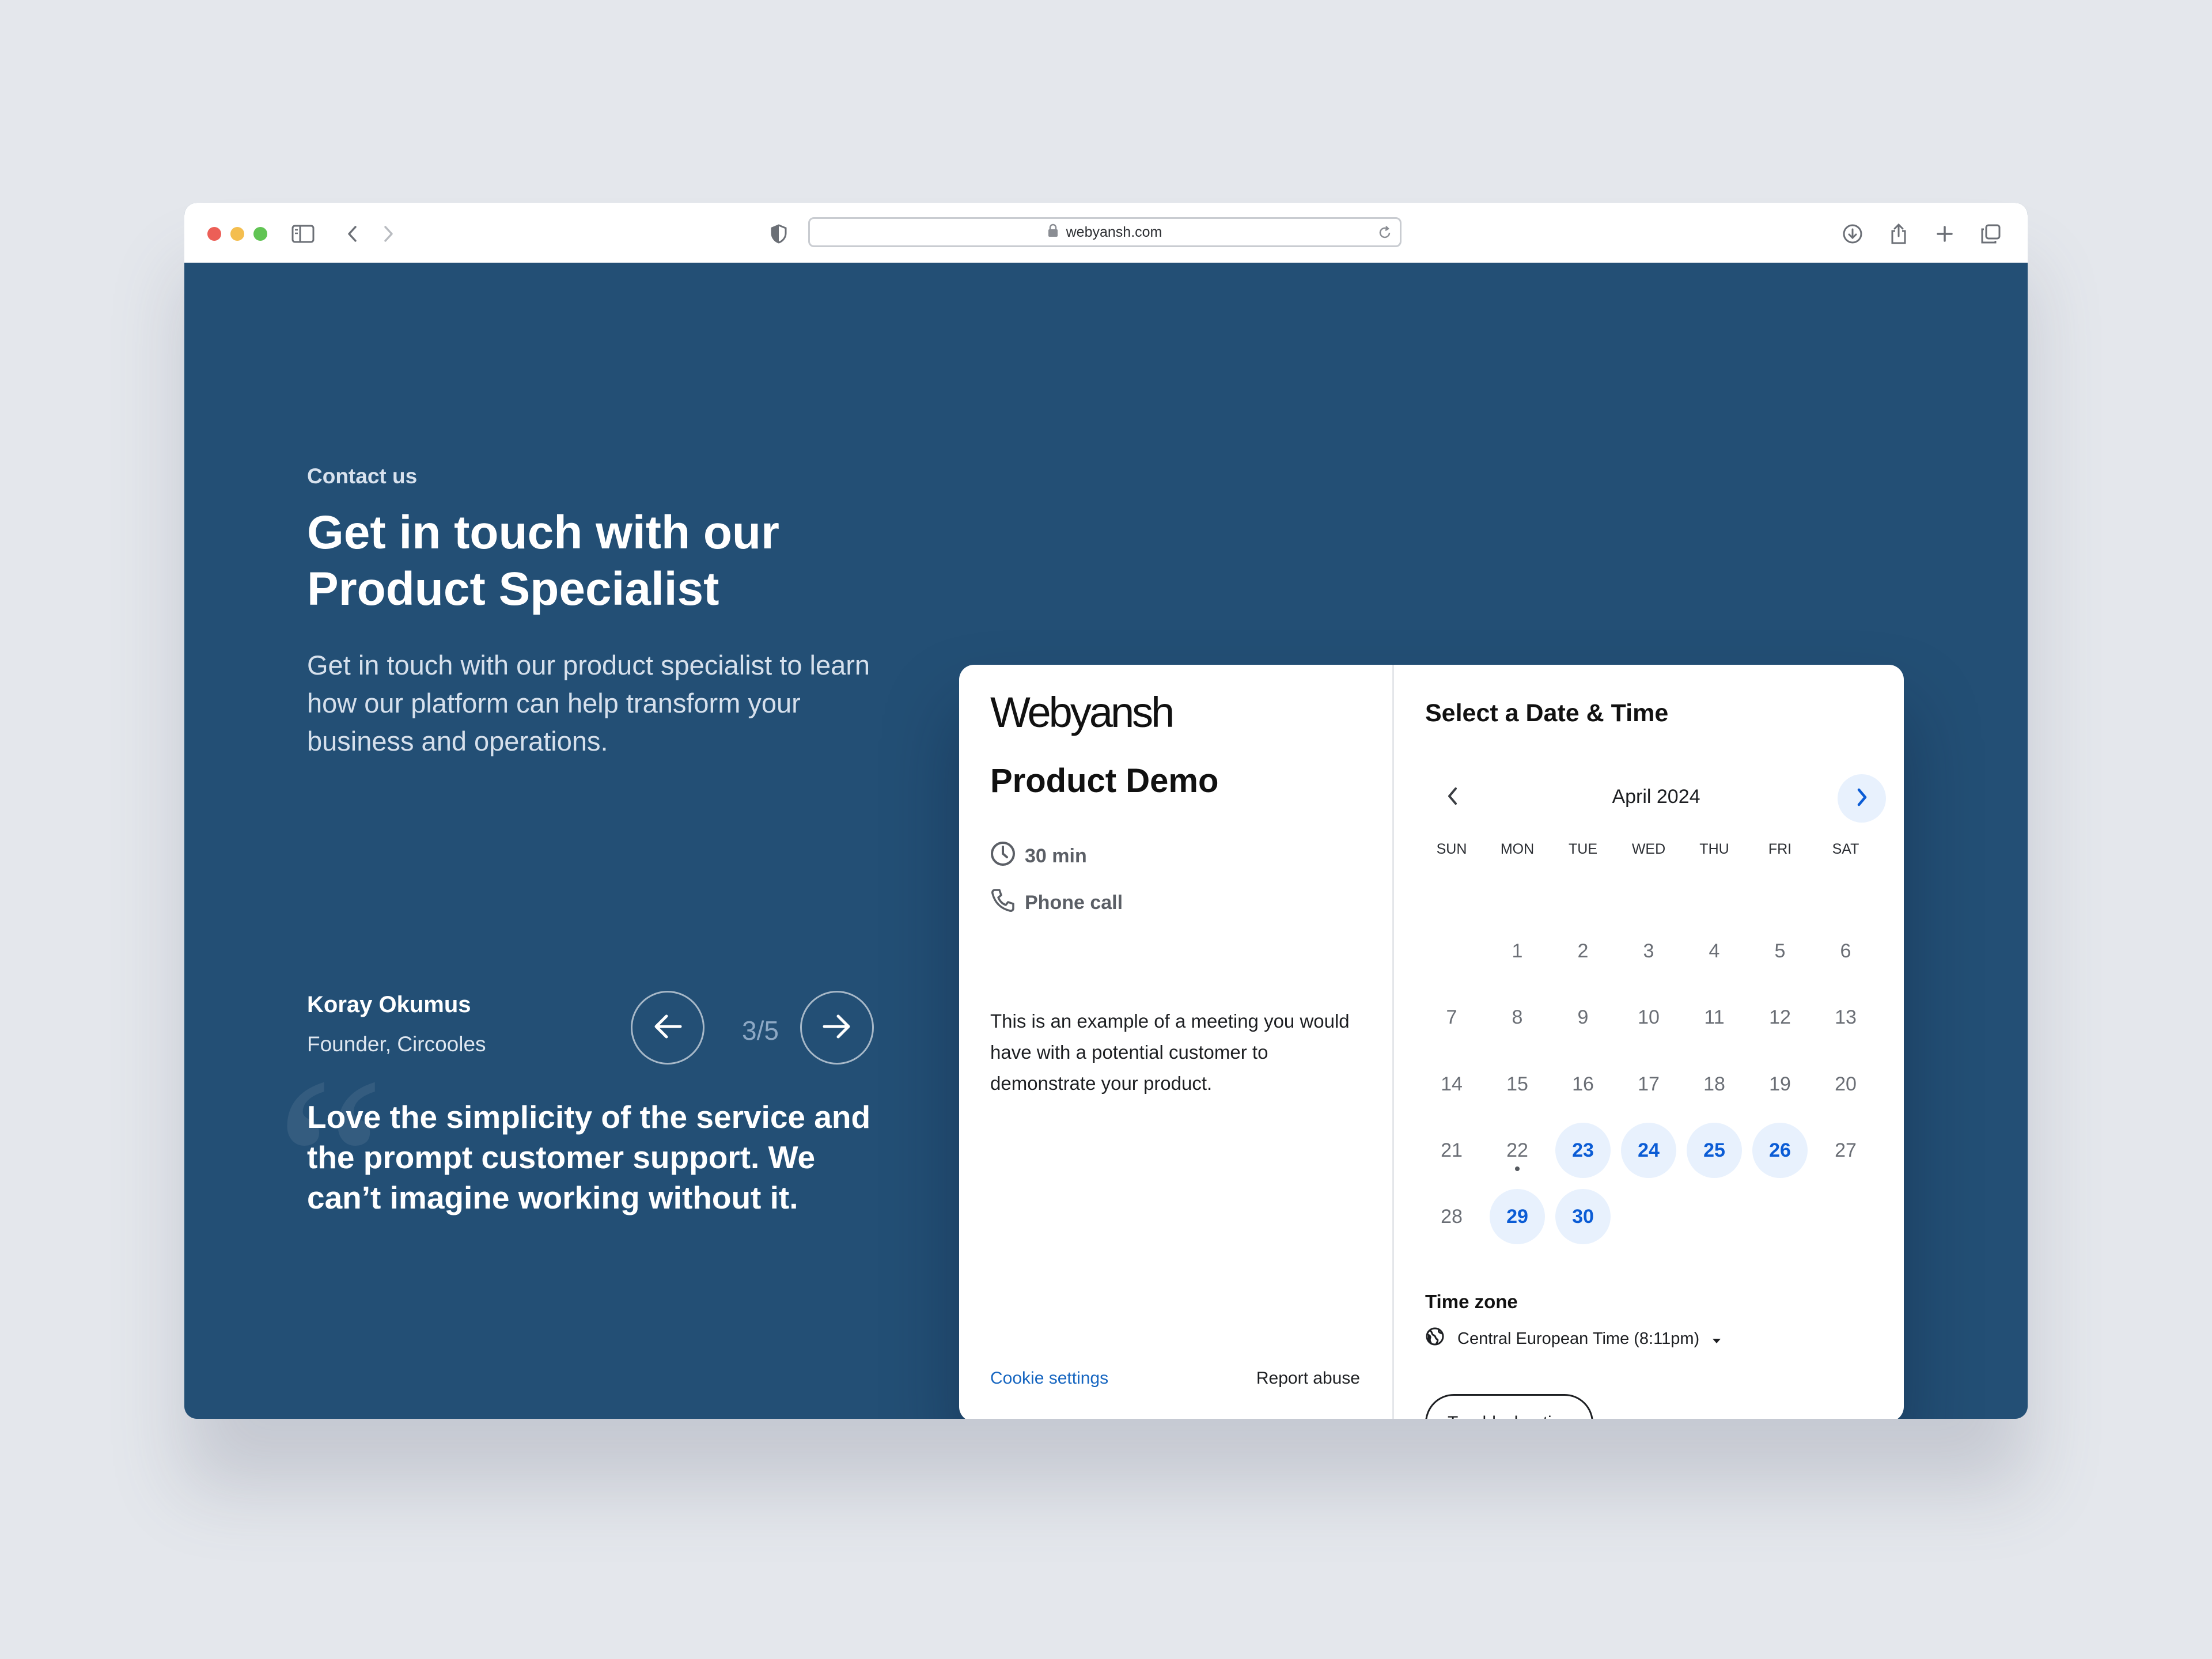  I want to click on available-date: 30, so click(1583, 1216).